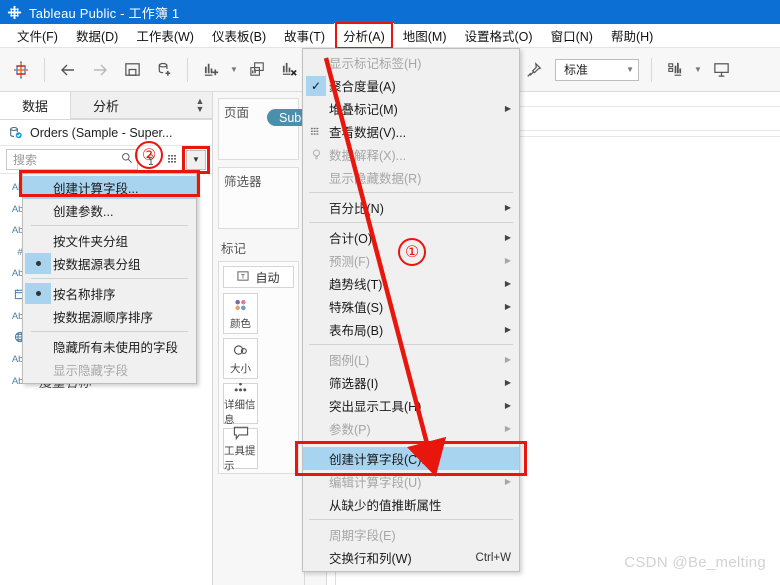  I want to click on duplicate-sheet-icon, so click(257, 70).